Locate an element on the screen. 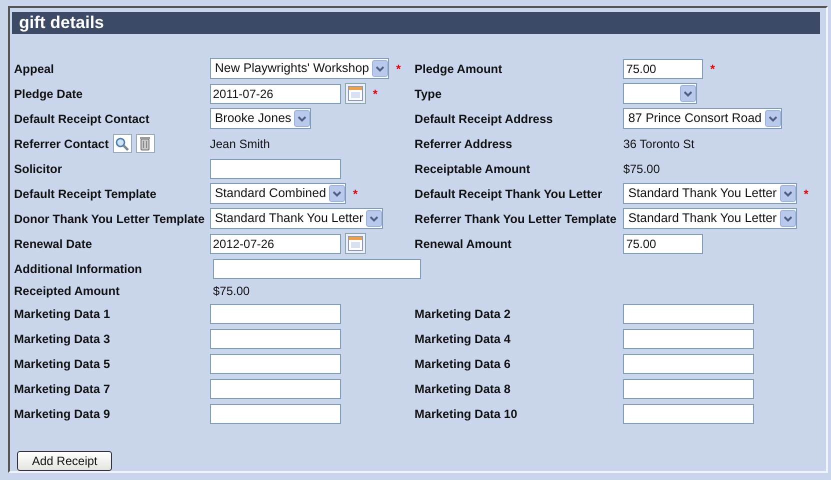 The width and height of the screenshot is (831, 480). field-label: Referrer Address is located at coordinates (463, 144).